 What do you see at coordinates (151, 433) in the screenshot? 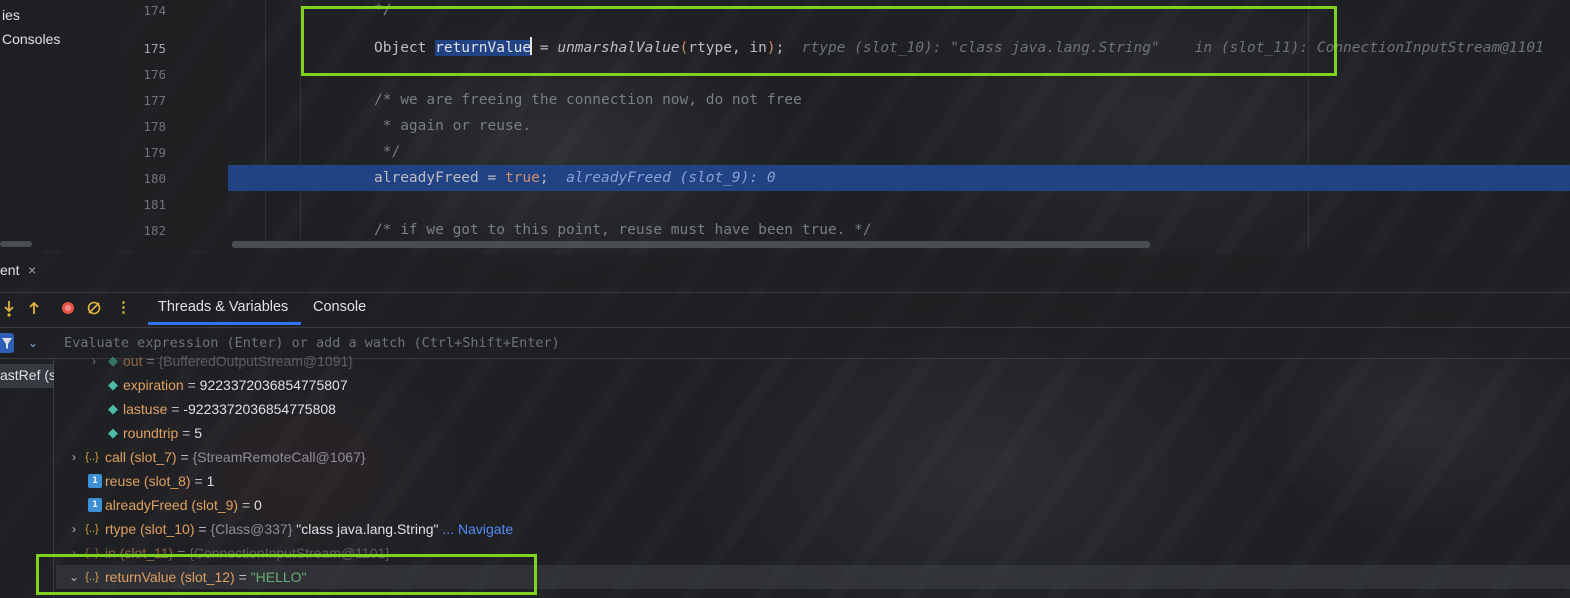
I see `variable-name: roundtrip` at bounding box center [151, 433].